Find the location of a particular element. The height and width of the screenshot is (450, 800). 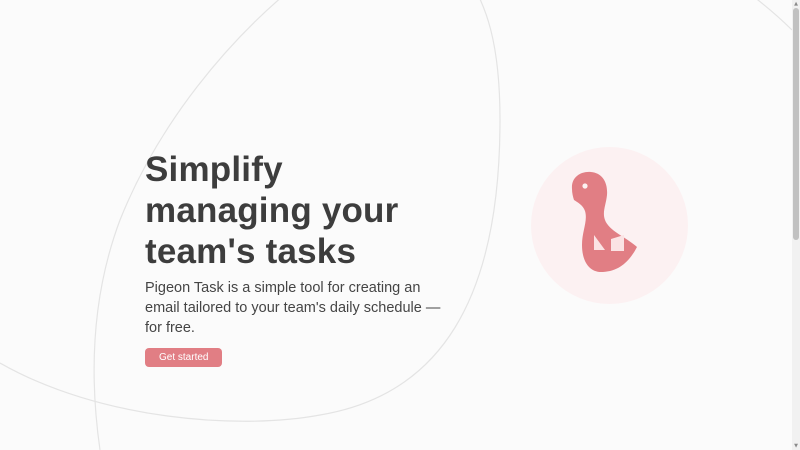

pigeon-logo-graphic is located at coordinates (609, 225).